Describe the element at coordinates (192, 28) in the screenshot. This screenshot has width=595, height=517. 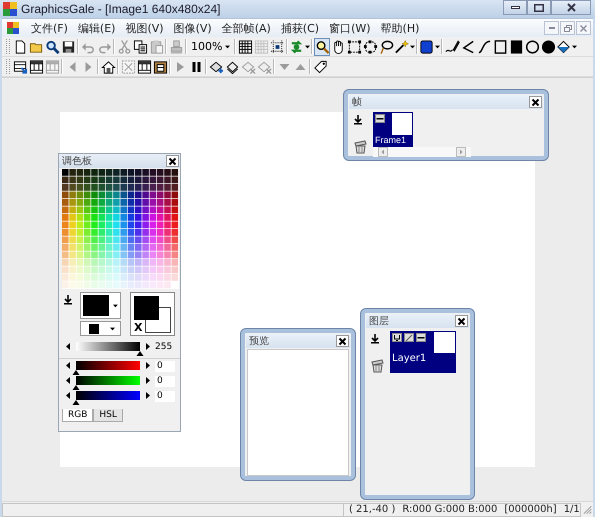
I see `menu-item: 图像(V)` at that location.